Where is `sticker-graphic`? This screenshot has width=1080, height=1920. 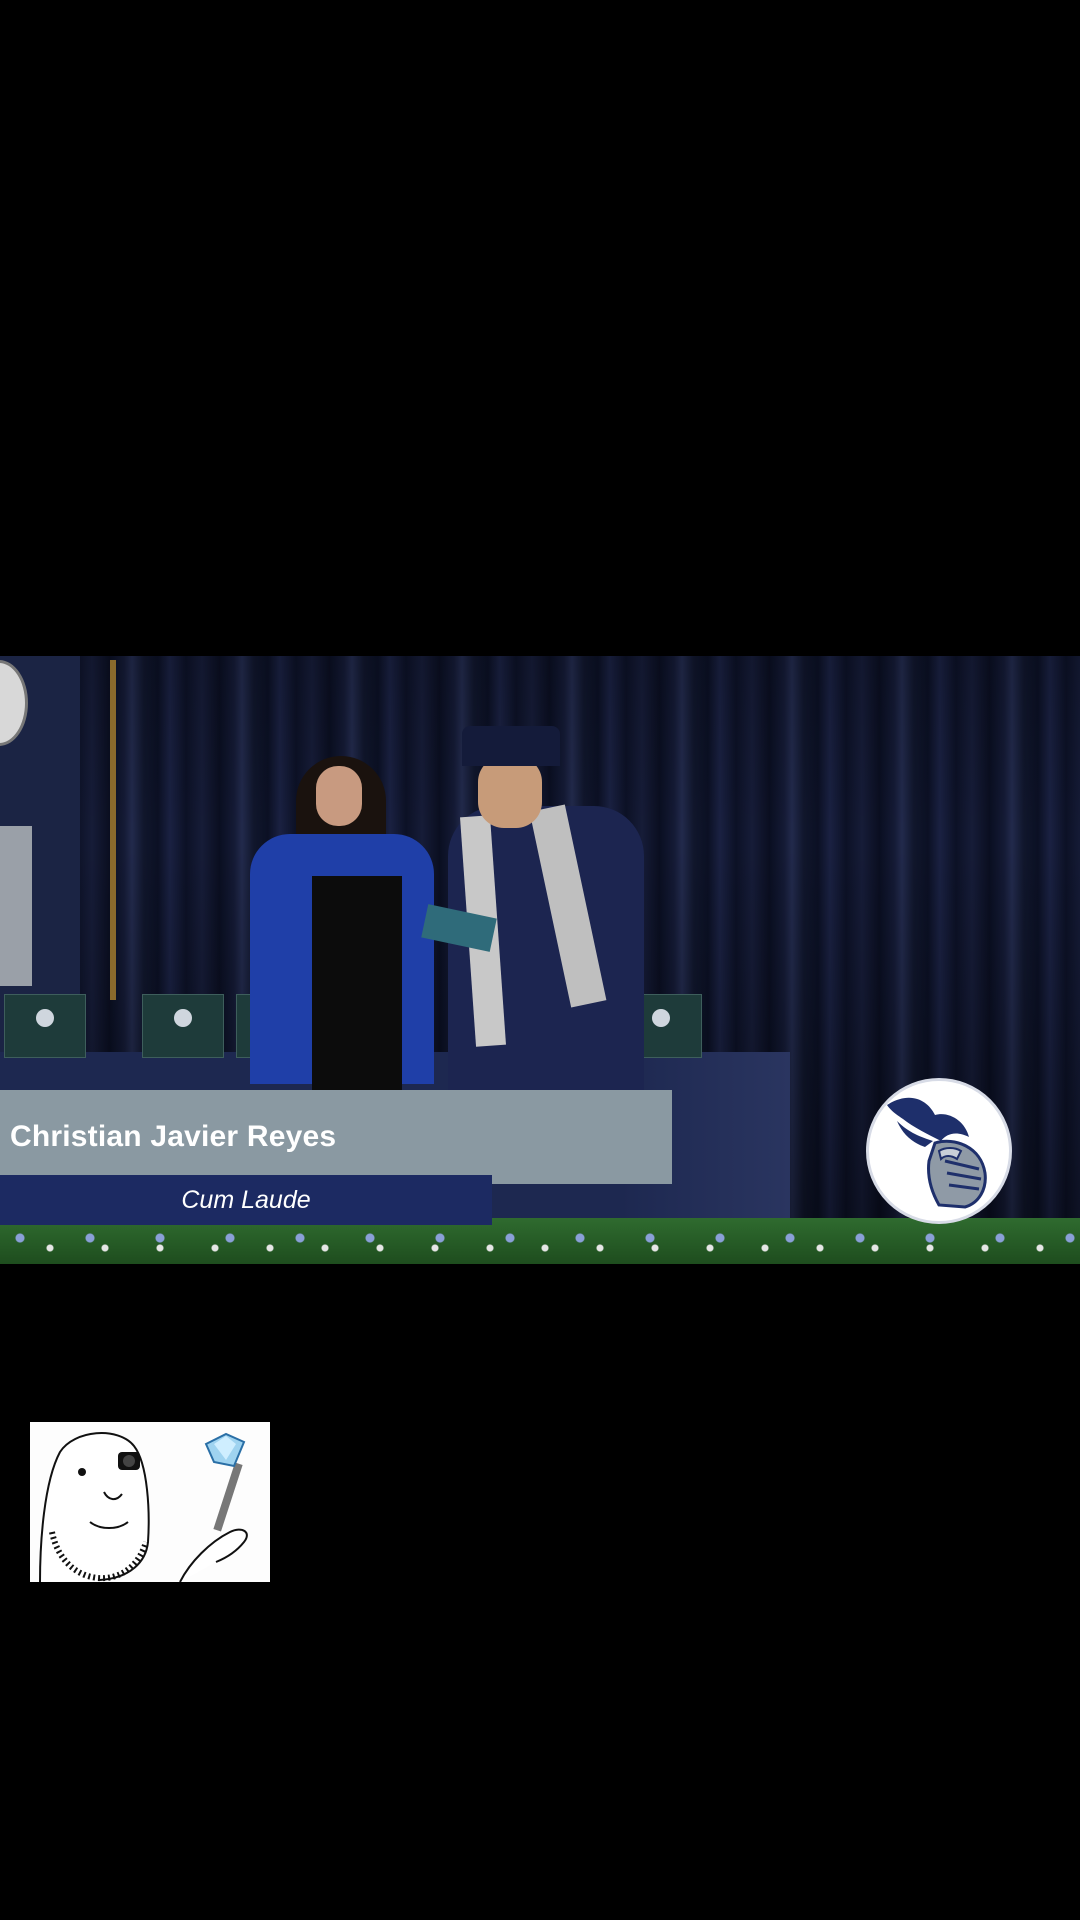 sticker-graphic is located at coordinates (150, 1502).